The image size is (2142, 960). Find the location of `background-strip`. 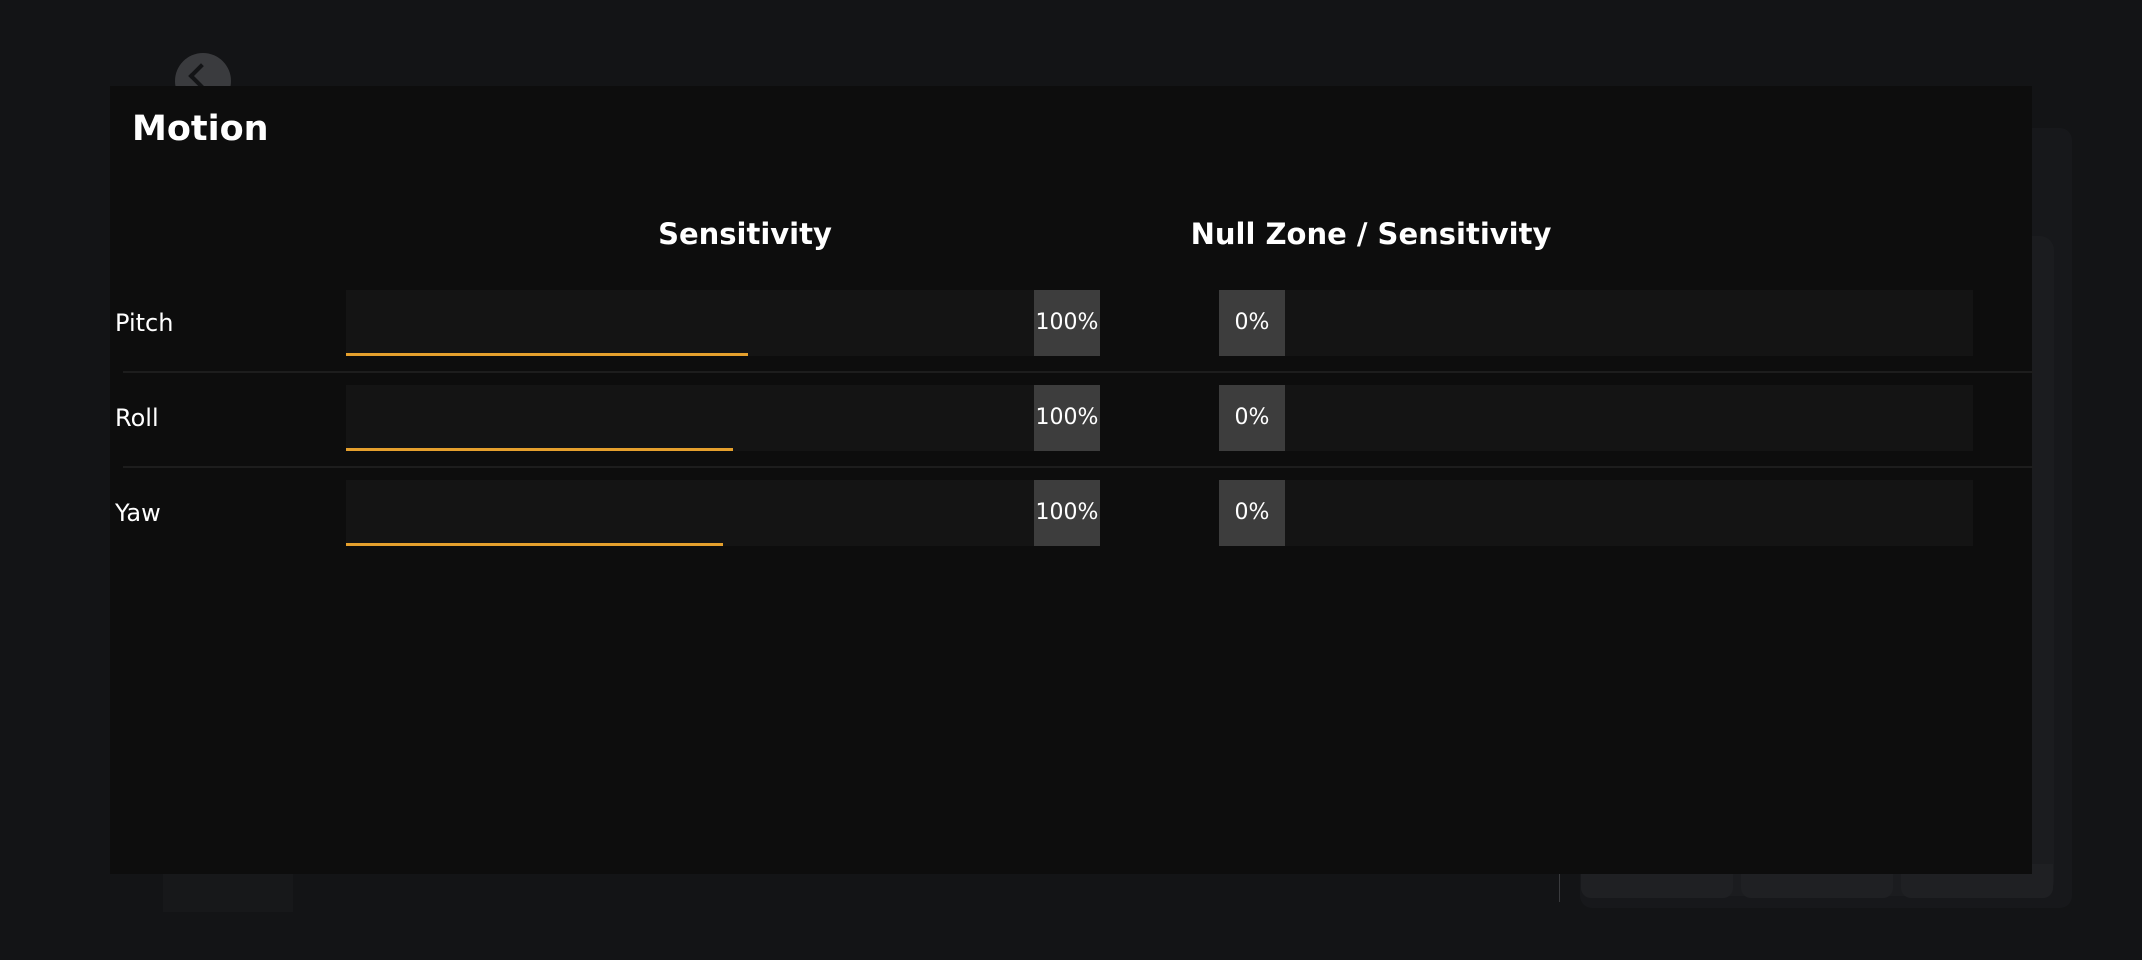

background-strip is located at coordinates (228, 892).